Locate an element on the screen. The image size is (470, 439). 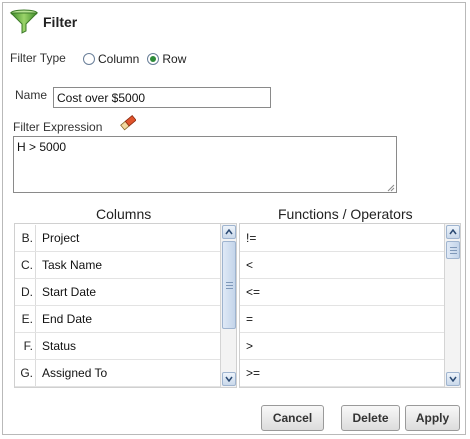
column-row: G. Assigned To is located at coordinates (117, 373).